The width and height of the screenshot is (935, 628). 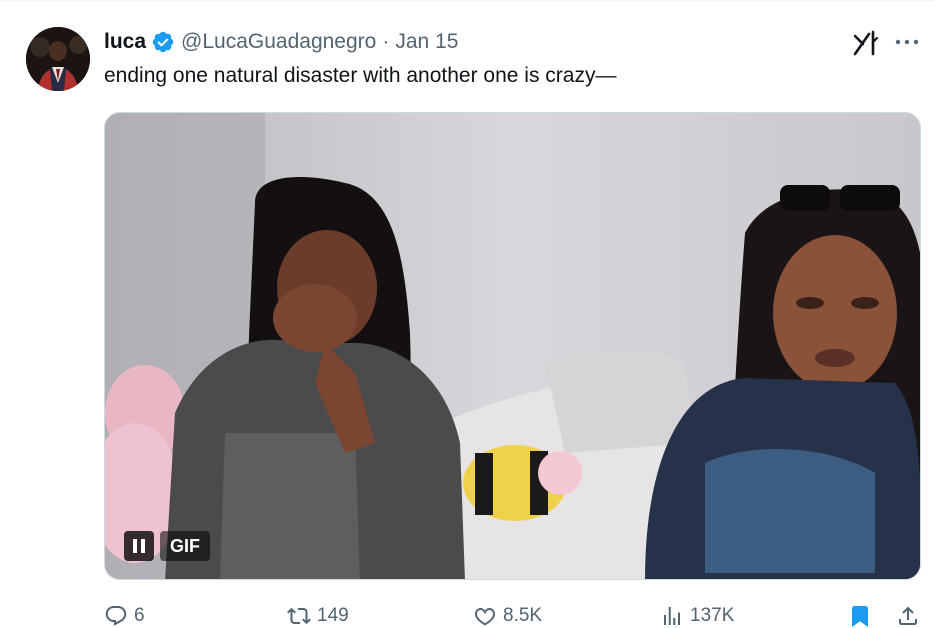 What do you see at coordinates (485, 617) in the screenshot?
I see `heart-icon` at bounding box center [485, 617].